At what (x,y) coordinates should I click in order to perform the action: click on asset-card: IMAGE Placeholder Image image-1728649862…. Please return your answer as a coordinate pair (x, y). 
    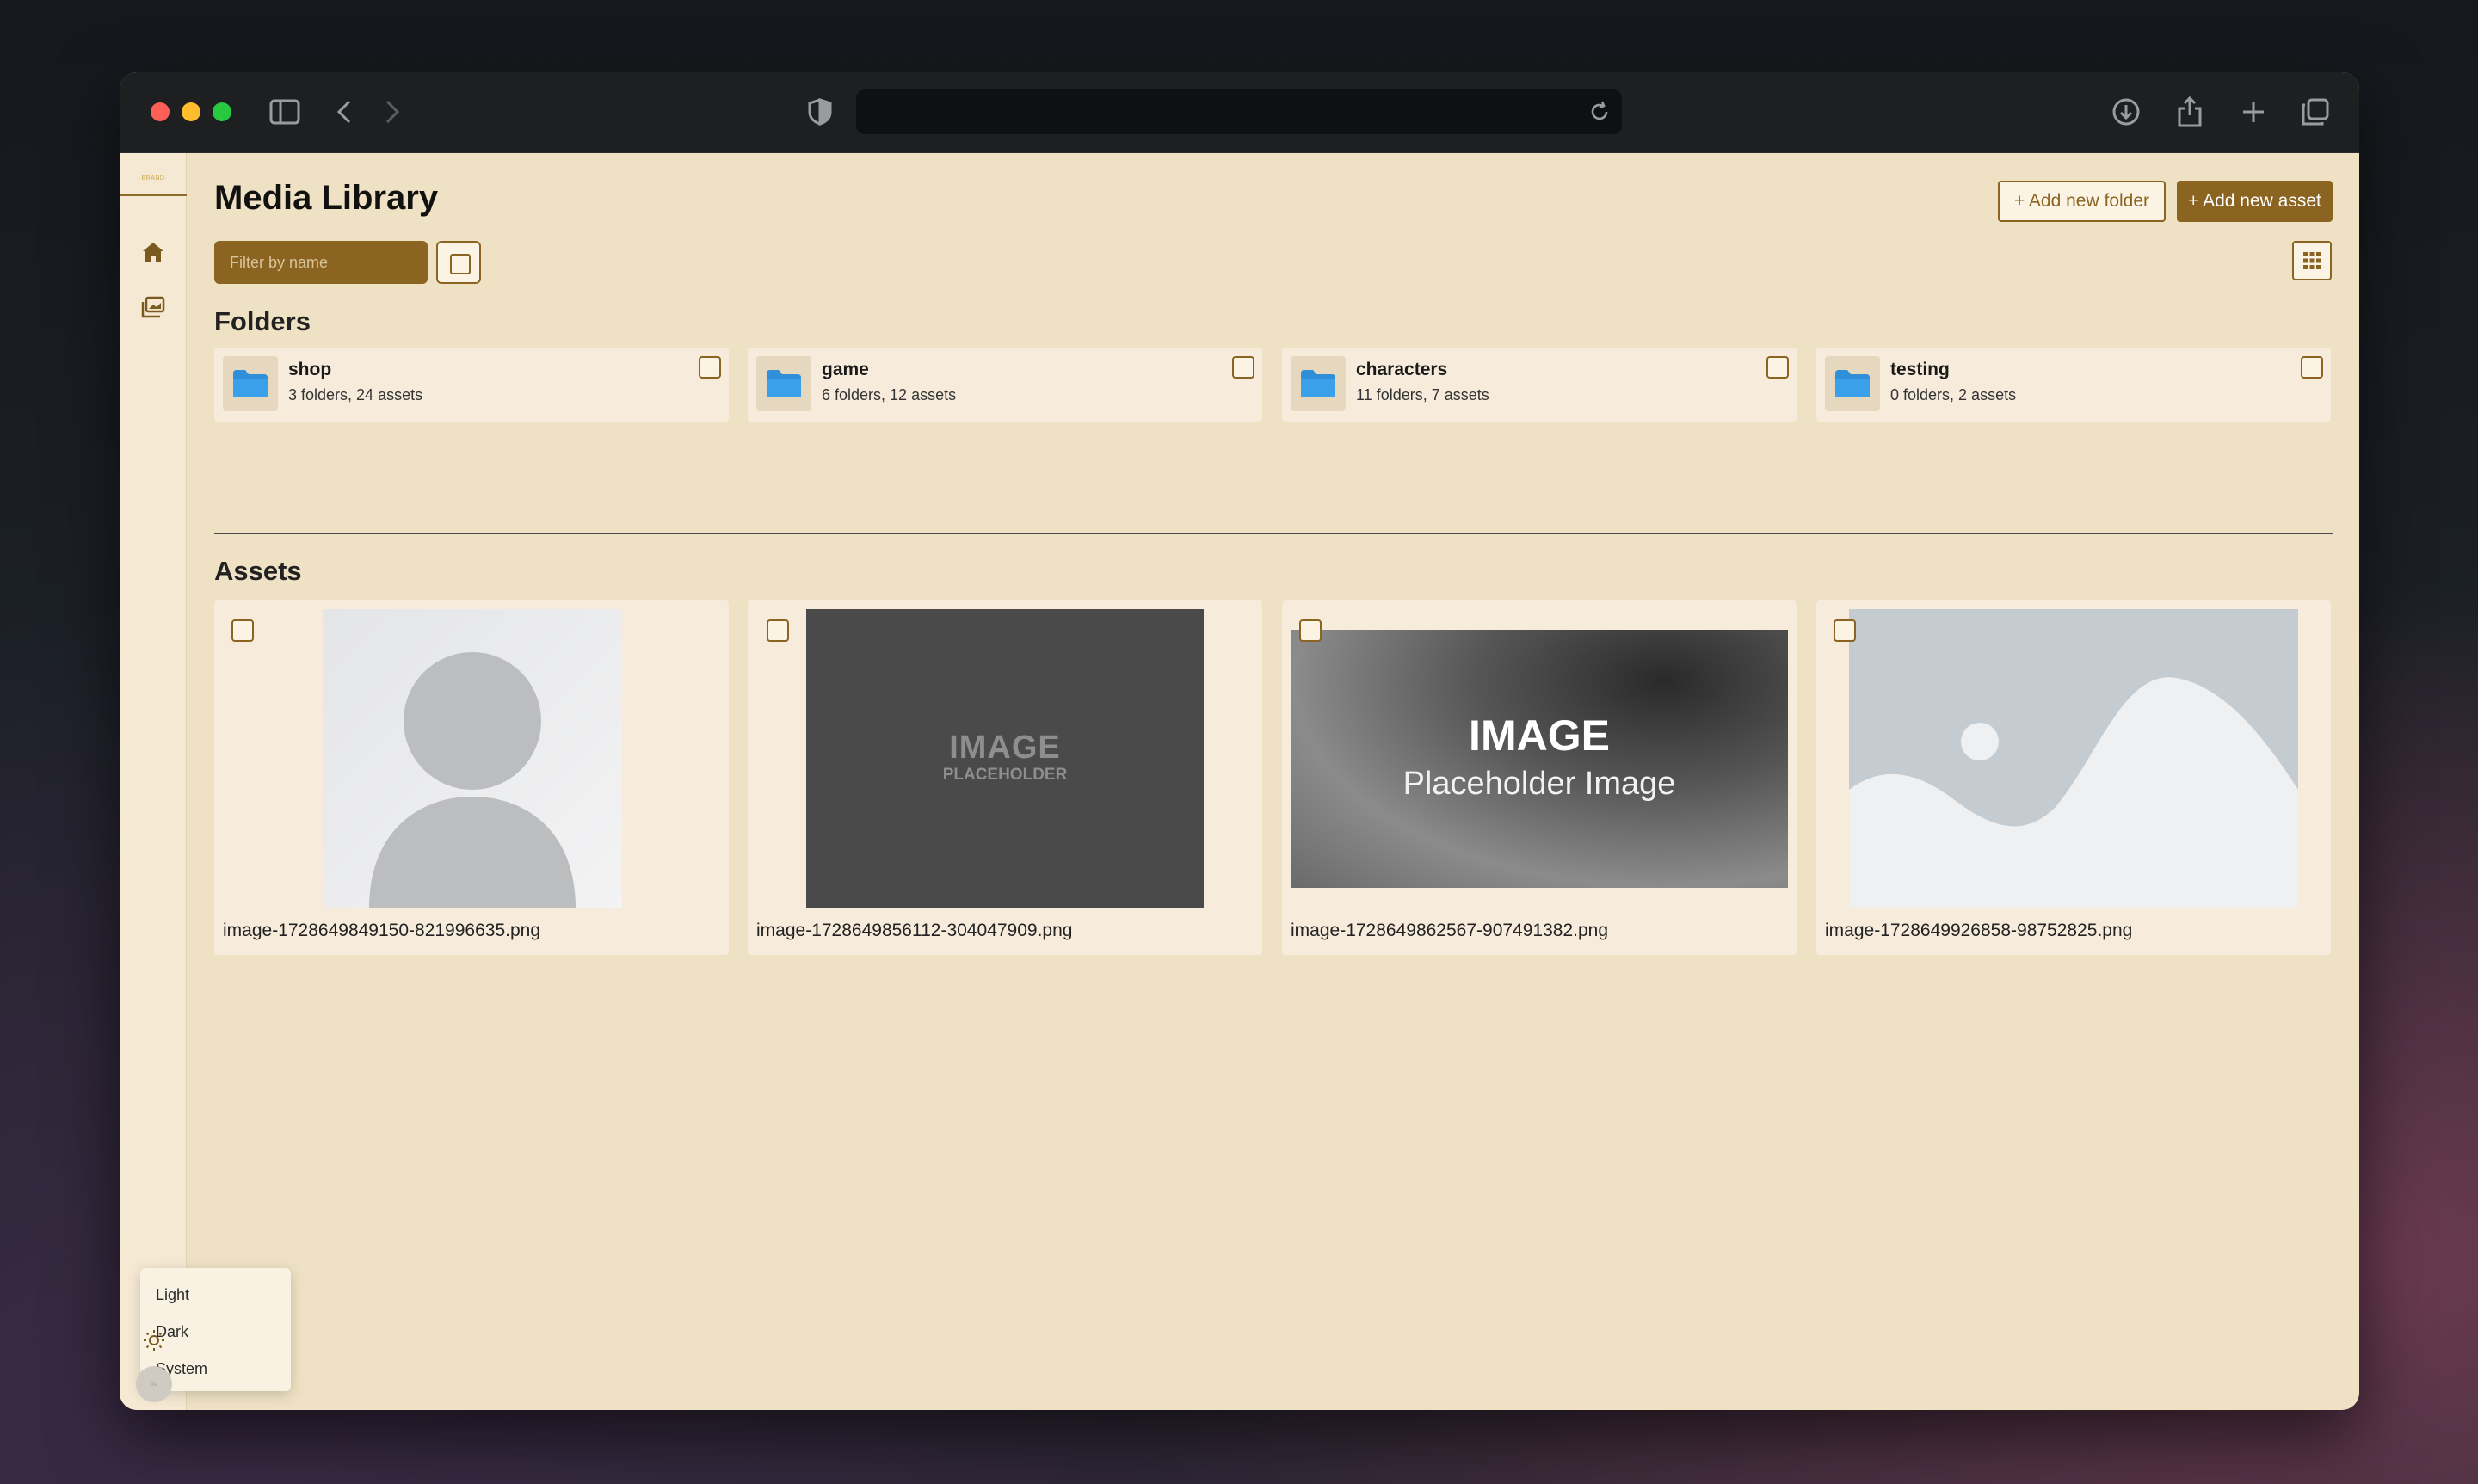
    Looking at the image, I should click on (1539, 777).